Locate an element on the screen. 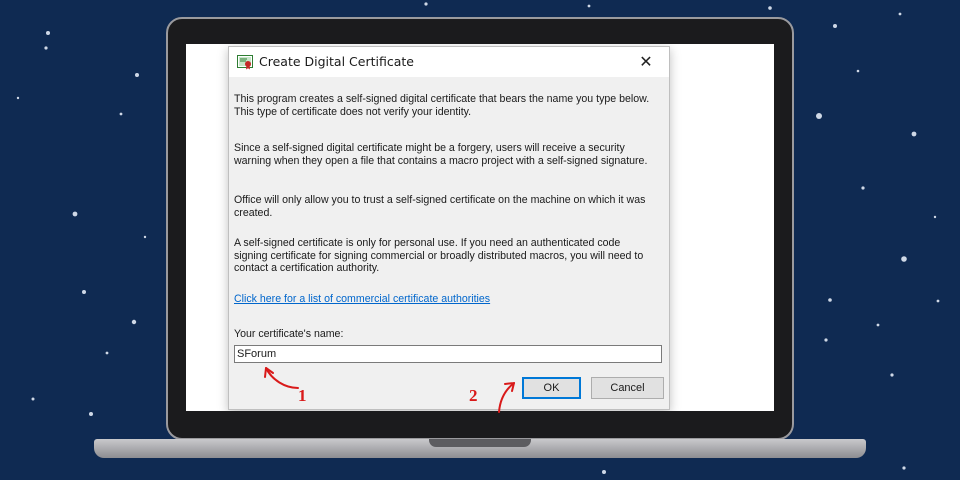 The height and width of the screenshot is (480, 960). annotation-step-1: 1 is located at coordinates (302, 395).